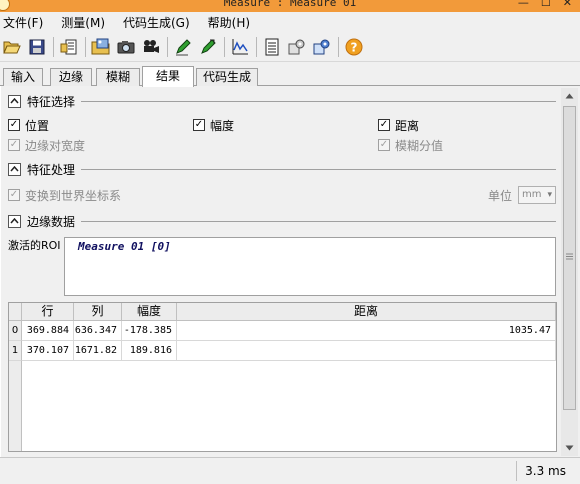  I want to click on video-button, so click(151, 47).